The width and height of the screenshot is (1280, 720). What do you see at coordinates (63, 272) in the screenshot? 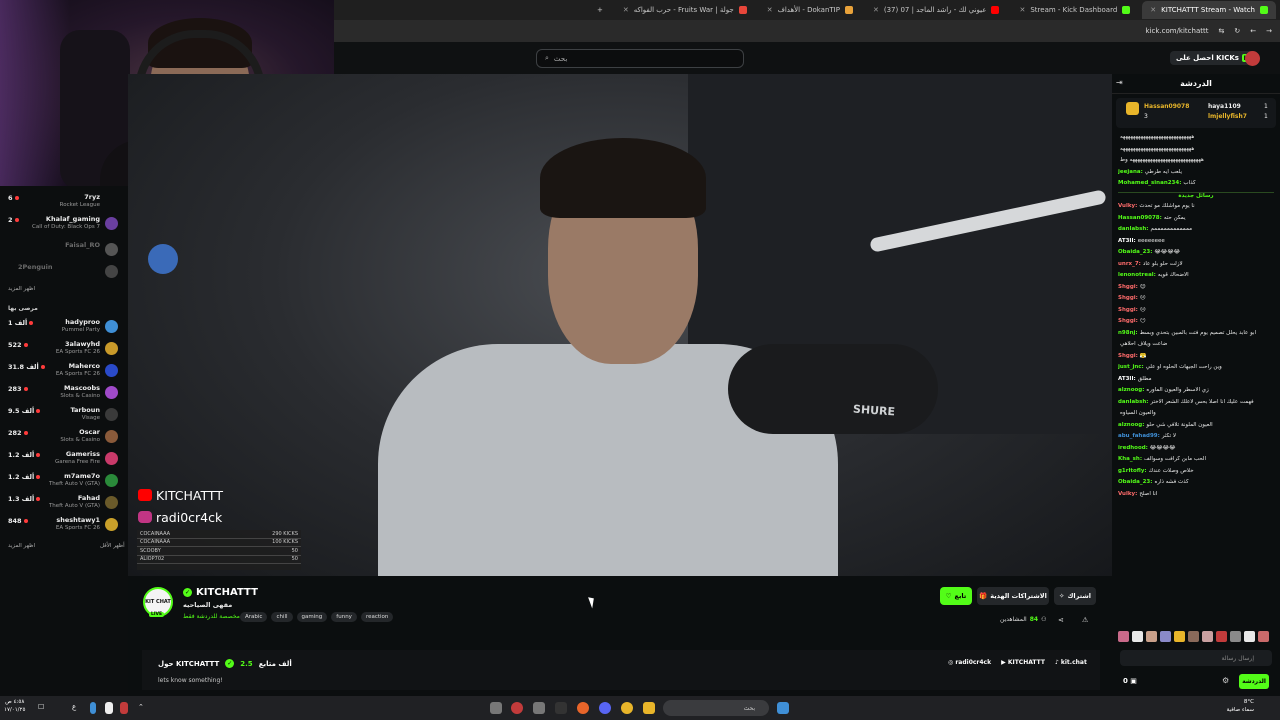
I see `sidebar-channel: 2Penguin` at bounding box center [63, 272].